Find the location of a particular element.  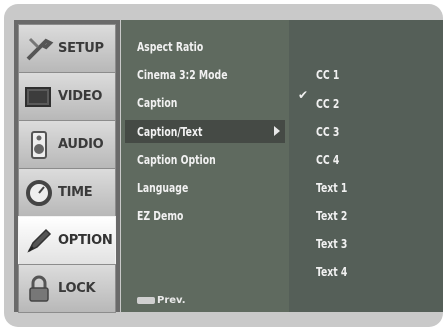

sidebar-item-option: OPTION is located at coordinates (67, 240).